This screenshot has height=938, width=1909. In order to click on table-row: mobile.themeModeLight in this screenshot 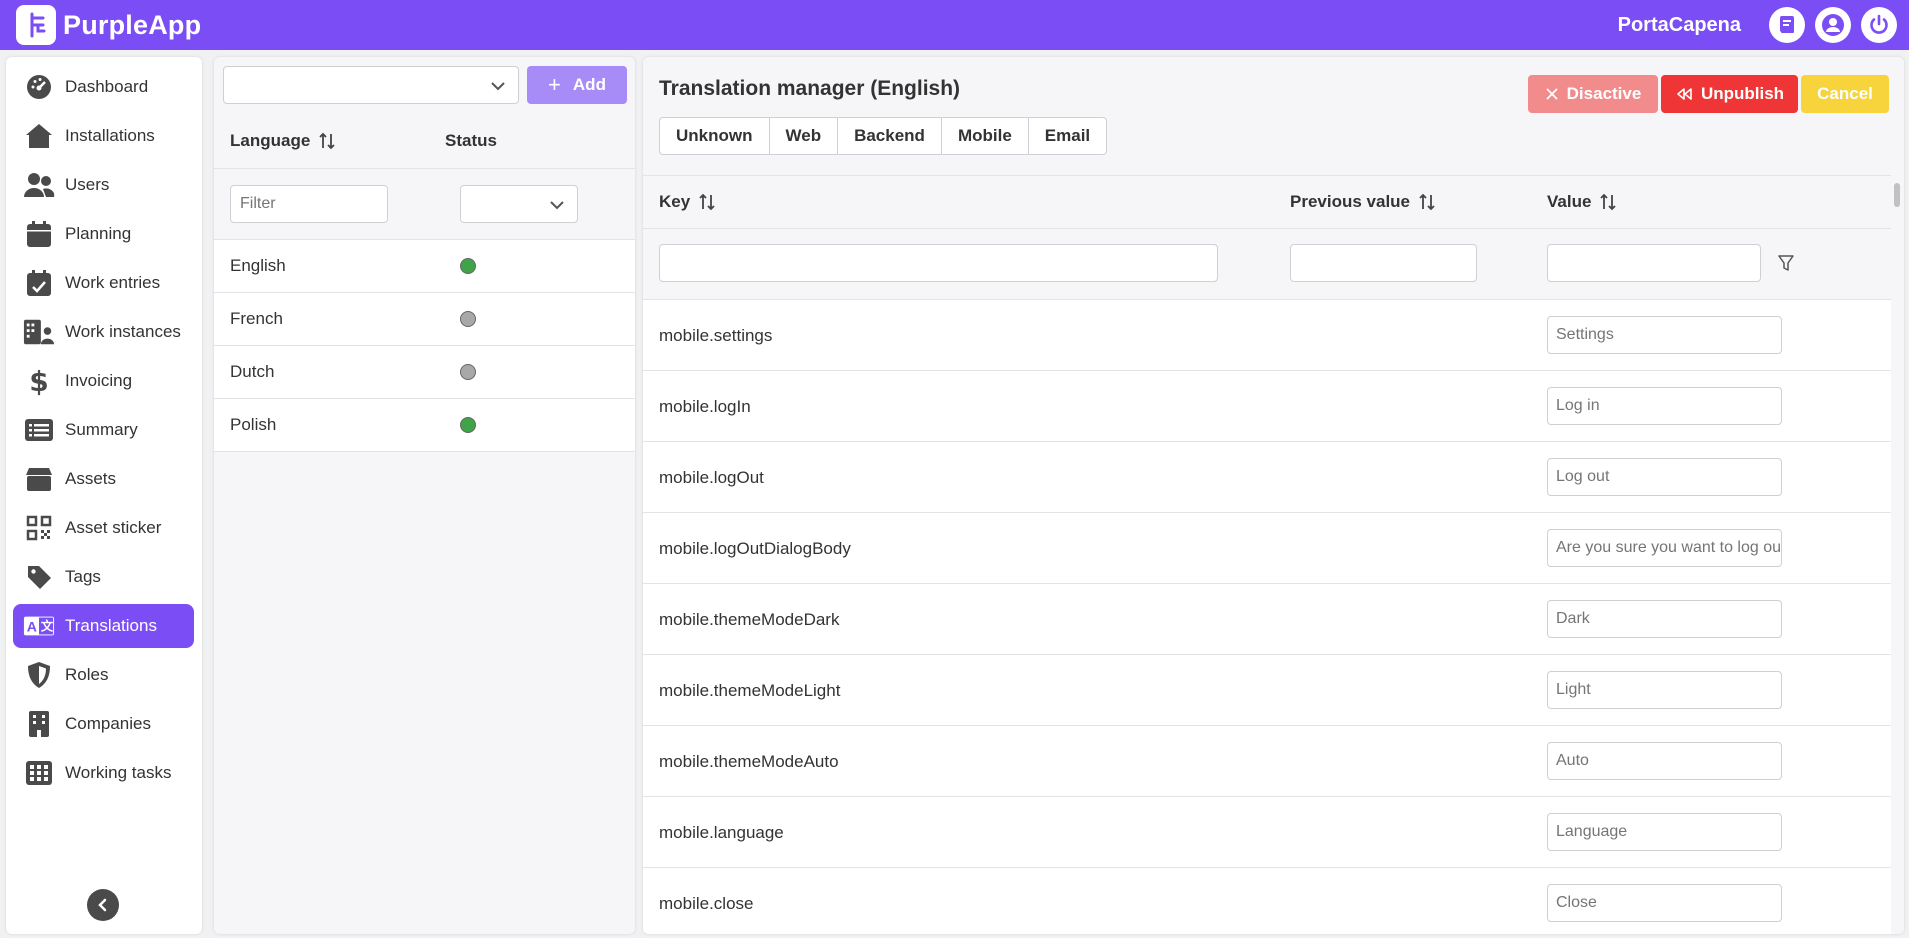, I will do `click(1267, 690)`.